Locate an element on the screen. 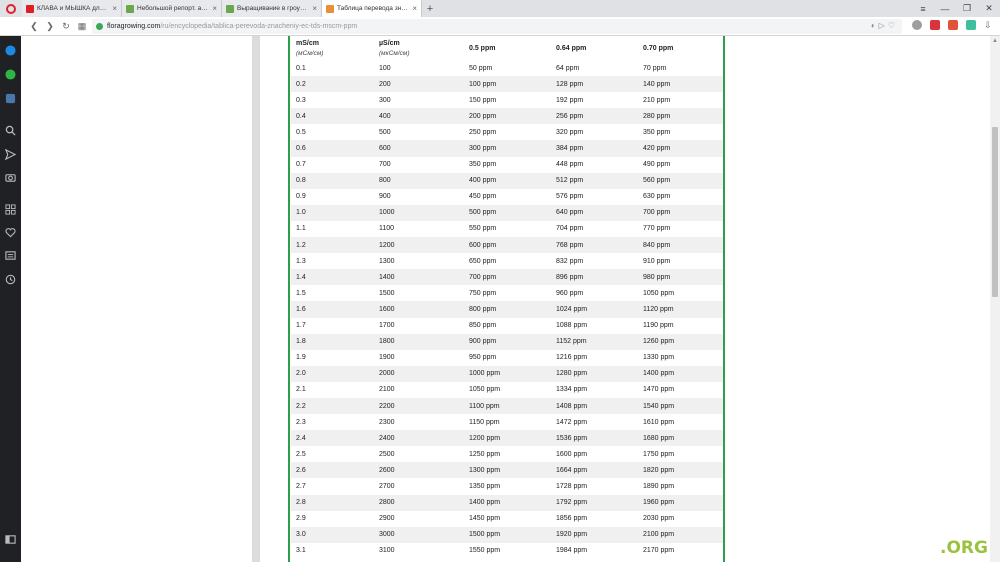 The image size is (1000, 562). table-cell: 1400 is located at coordinates (419, 277).